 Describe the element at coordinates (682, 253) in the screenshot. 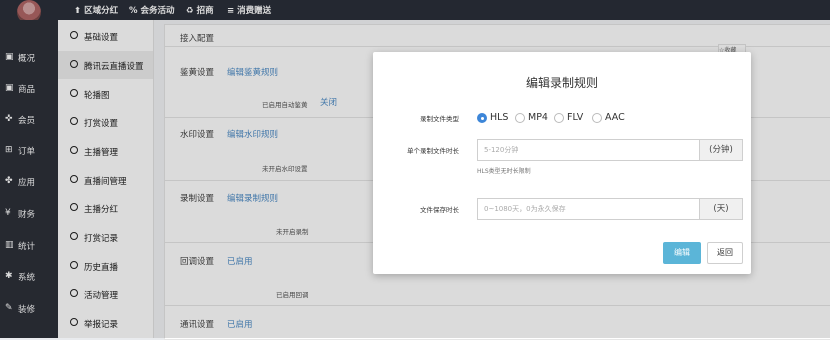

I see `edit-button: 编辑` at that location.